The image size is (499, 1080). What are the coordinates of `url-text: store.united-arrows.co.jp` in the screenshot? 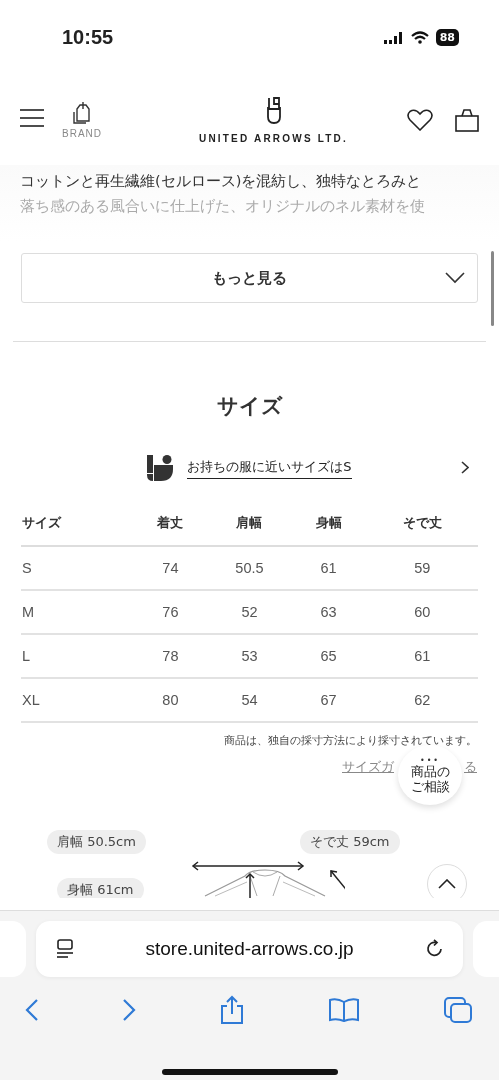 It's located at (249, 949).